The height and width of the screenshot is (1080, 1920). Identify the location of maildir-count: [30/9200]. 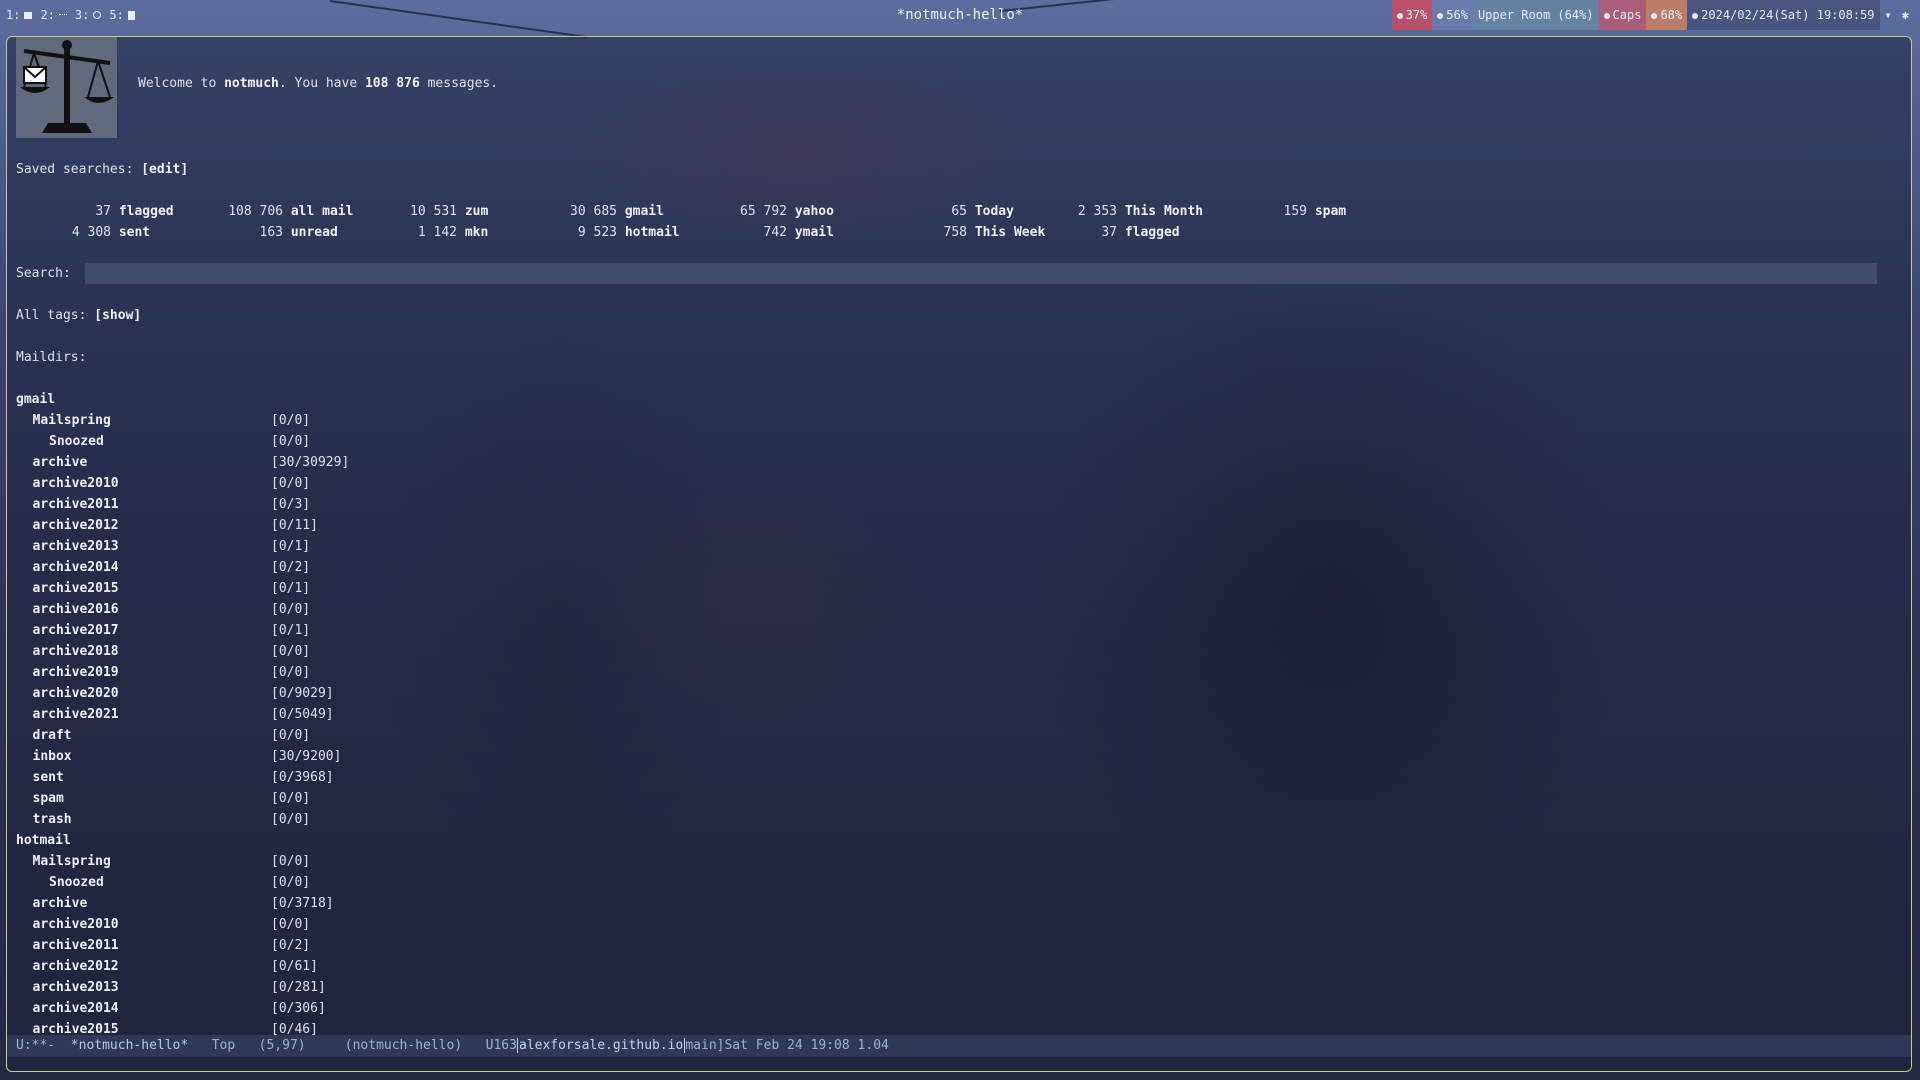
(306, 756).